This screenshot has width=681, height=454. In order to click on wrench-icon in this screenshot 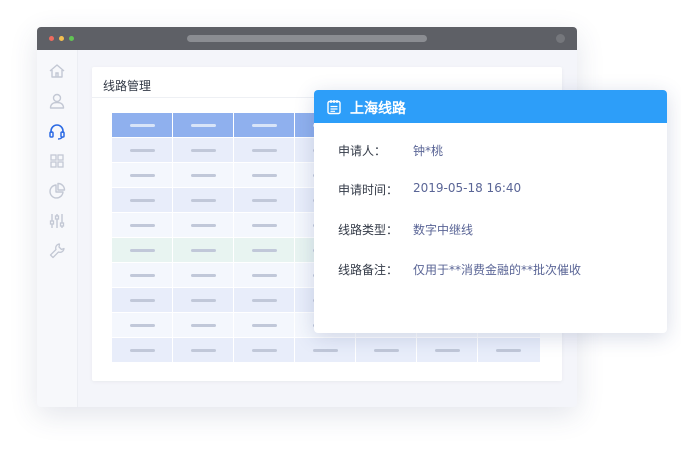, I will do `click(57, 251)`.